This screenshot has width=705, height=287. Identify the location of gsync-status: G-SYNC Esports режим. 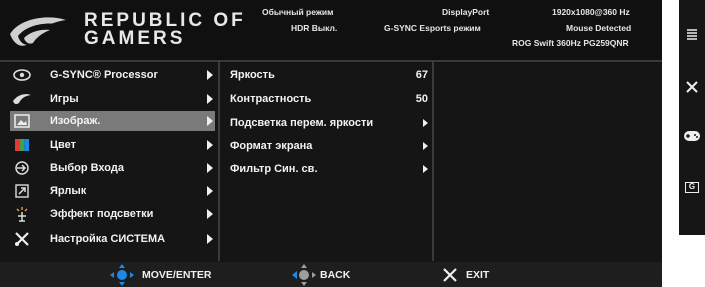
(432, 28).